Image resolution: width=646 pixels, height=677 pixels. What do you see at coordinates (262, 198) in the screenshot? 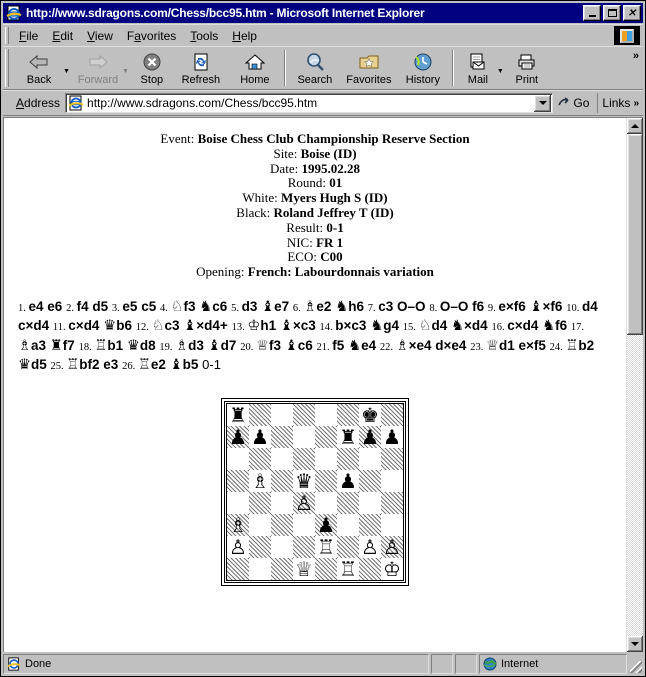
I see `game-header-key: White:` at bounding box center [262, 198].